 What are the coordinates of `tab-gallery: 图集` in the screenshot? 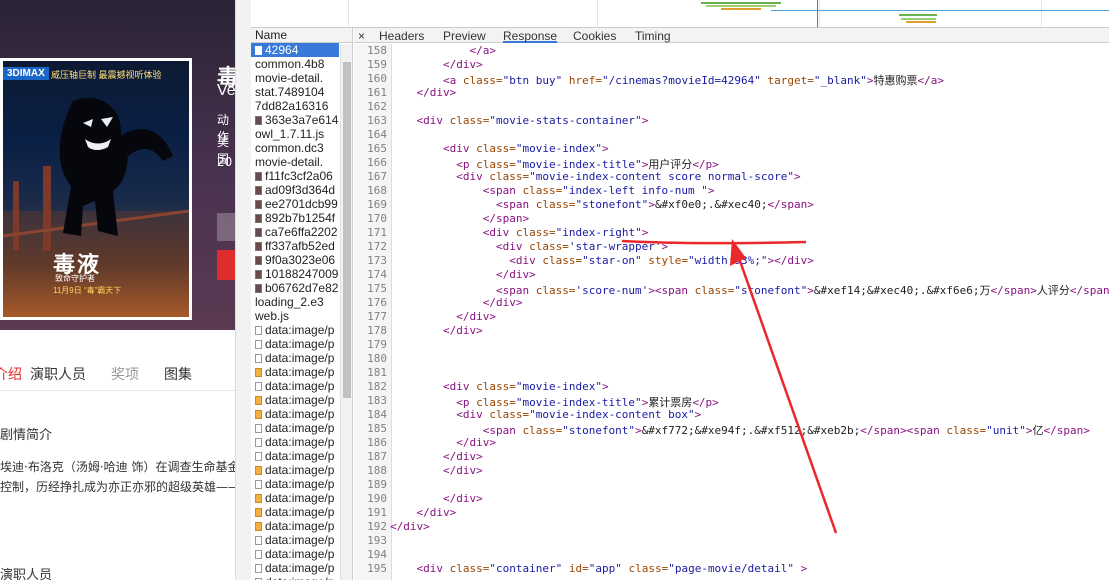 It's located at (178, 374).